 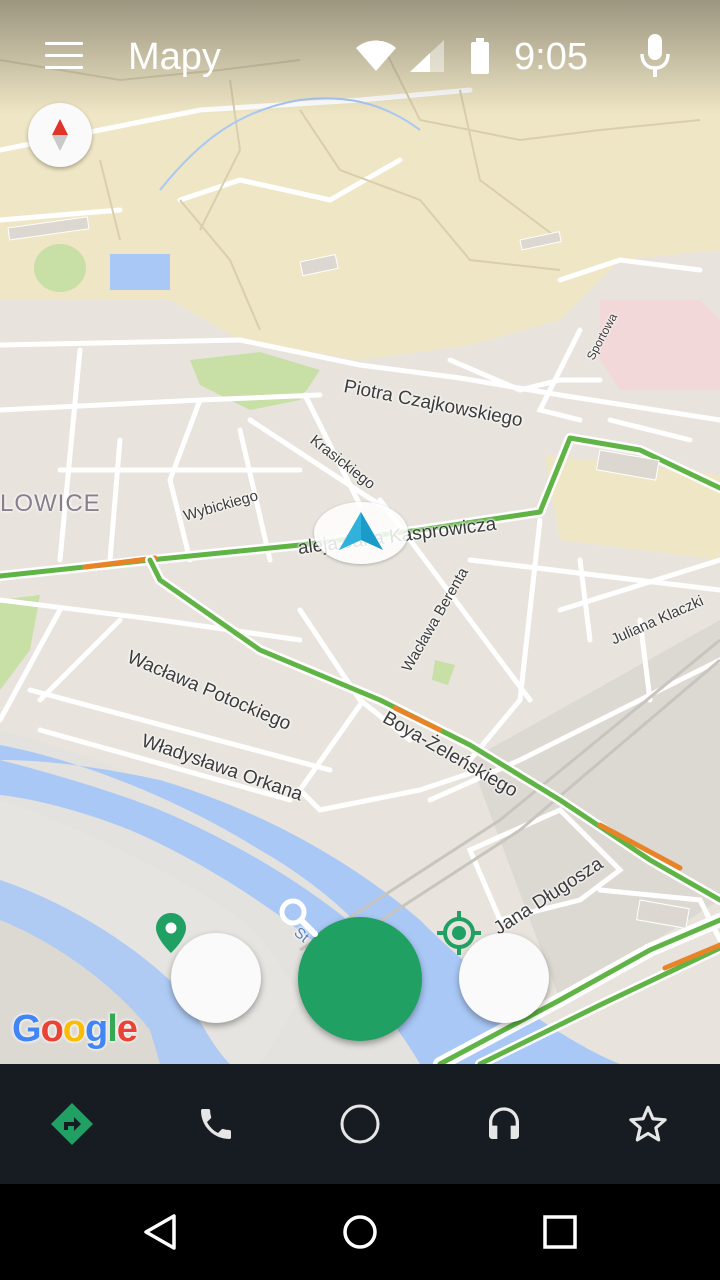 I want to click on current-location-marker, so click(x=361, y=533).